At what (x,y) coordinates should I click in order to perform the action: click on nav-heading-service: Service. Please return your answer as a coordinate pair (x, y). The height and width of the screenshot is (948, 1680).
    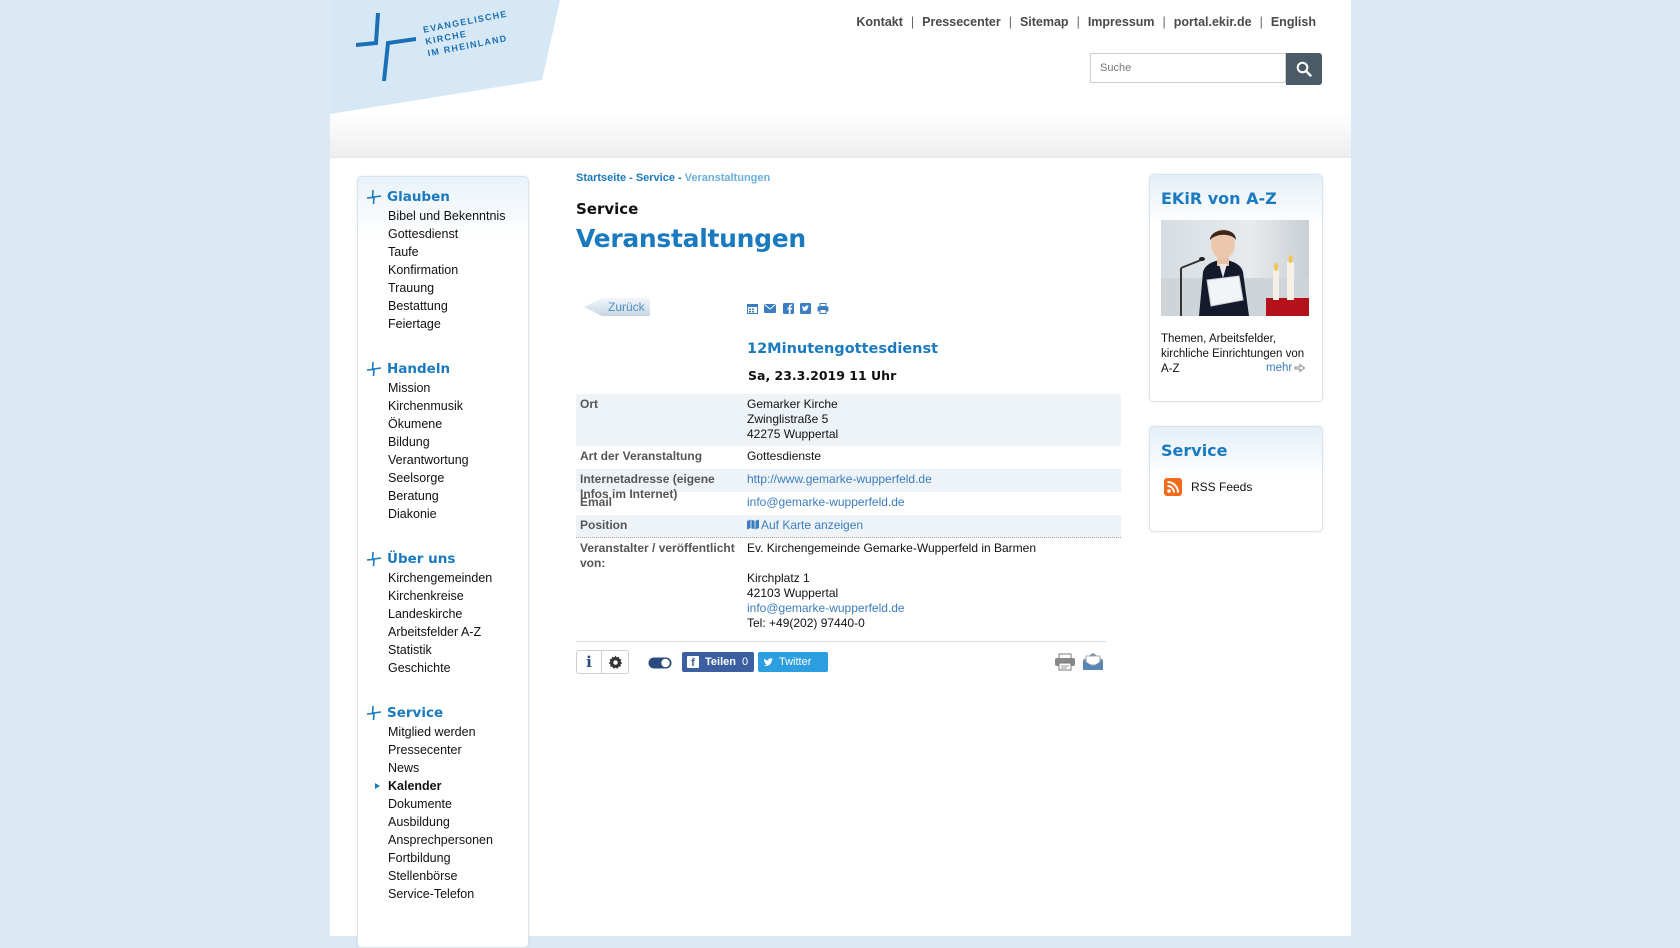
    Looking at the image, I should click on (443, 713).